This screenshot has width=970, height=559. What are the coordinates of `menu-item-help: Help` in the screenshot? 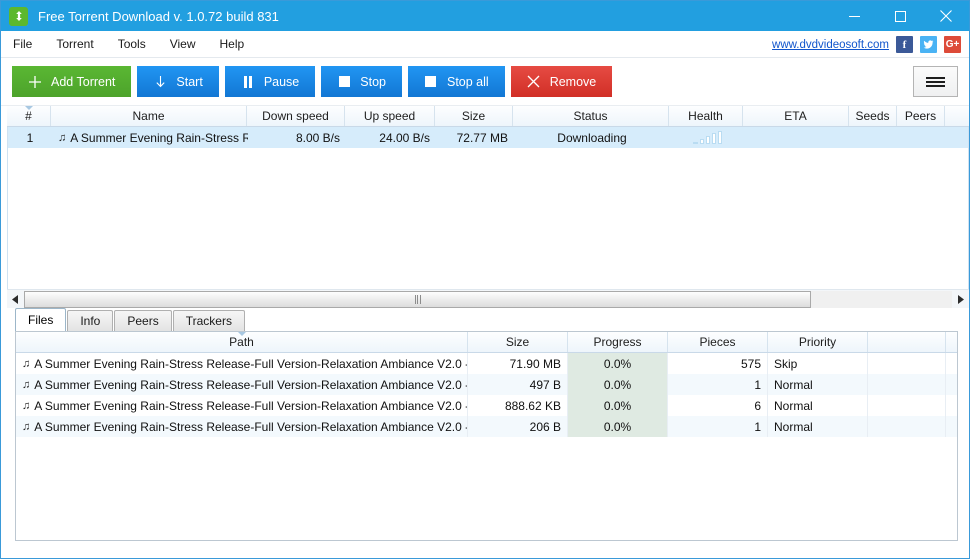 It's located at (232, 44).